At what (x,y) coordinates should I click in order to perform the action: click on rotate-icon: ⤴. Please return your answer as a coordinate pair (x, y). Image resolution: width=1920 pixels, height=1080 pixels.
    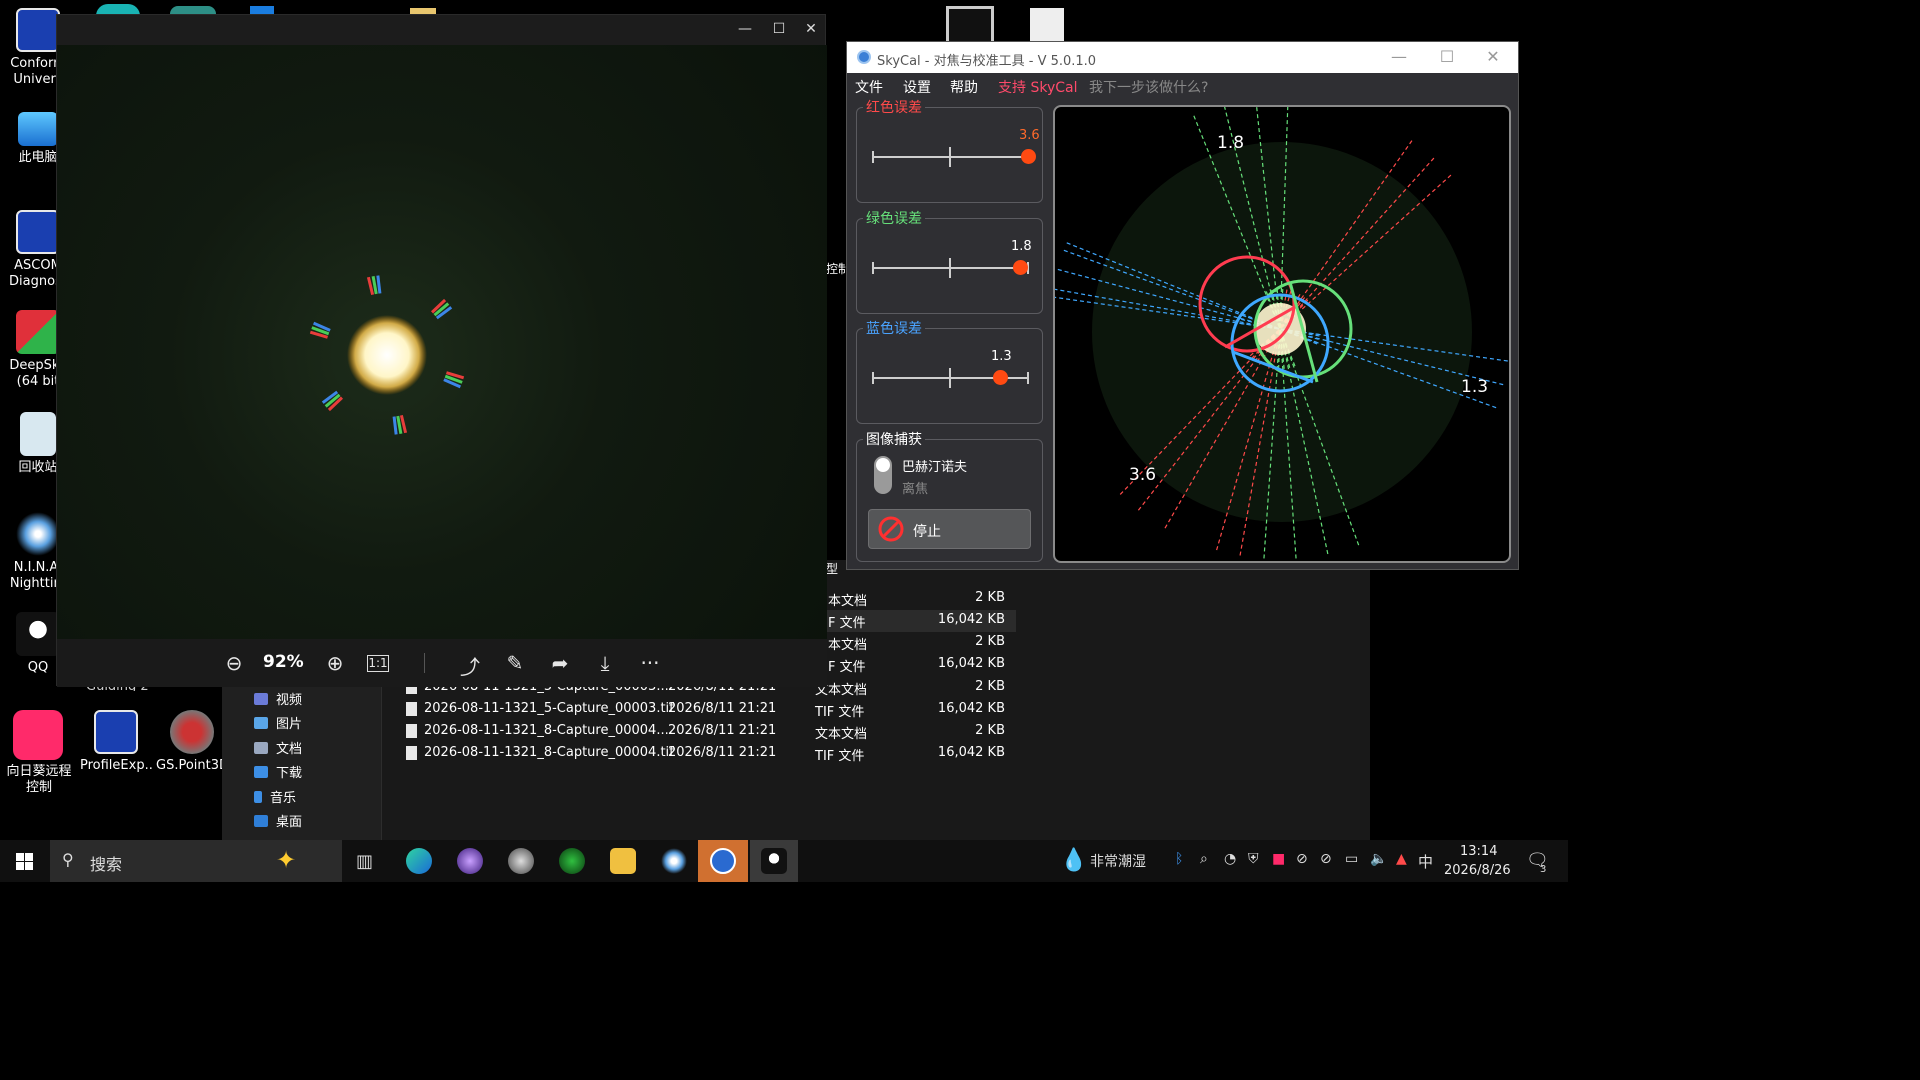
    Looking at the image, I should click on (470, 665).